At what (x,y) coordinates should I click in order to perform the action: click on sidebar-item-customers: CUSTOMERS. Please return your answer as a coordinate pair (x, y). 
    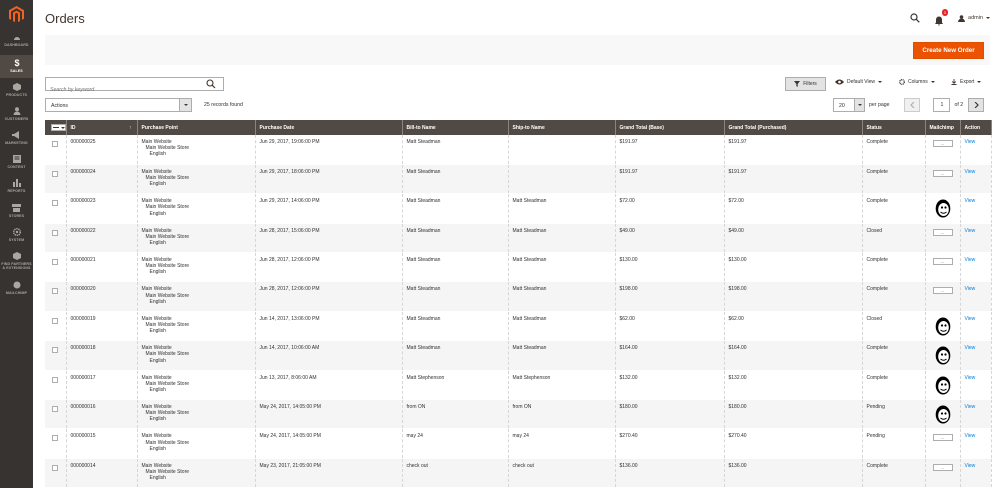
    Looking at the image, I should click on (16, 116).